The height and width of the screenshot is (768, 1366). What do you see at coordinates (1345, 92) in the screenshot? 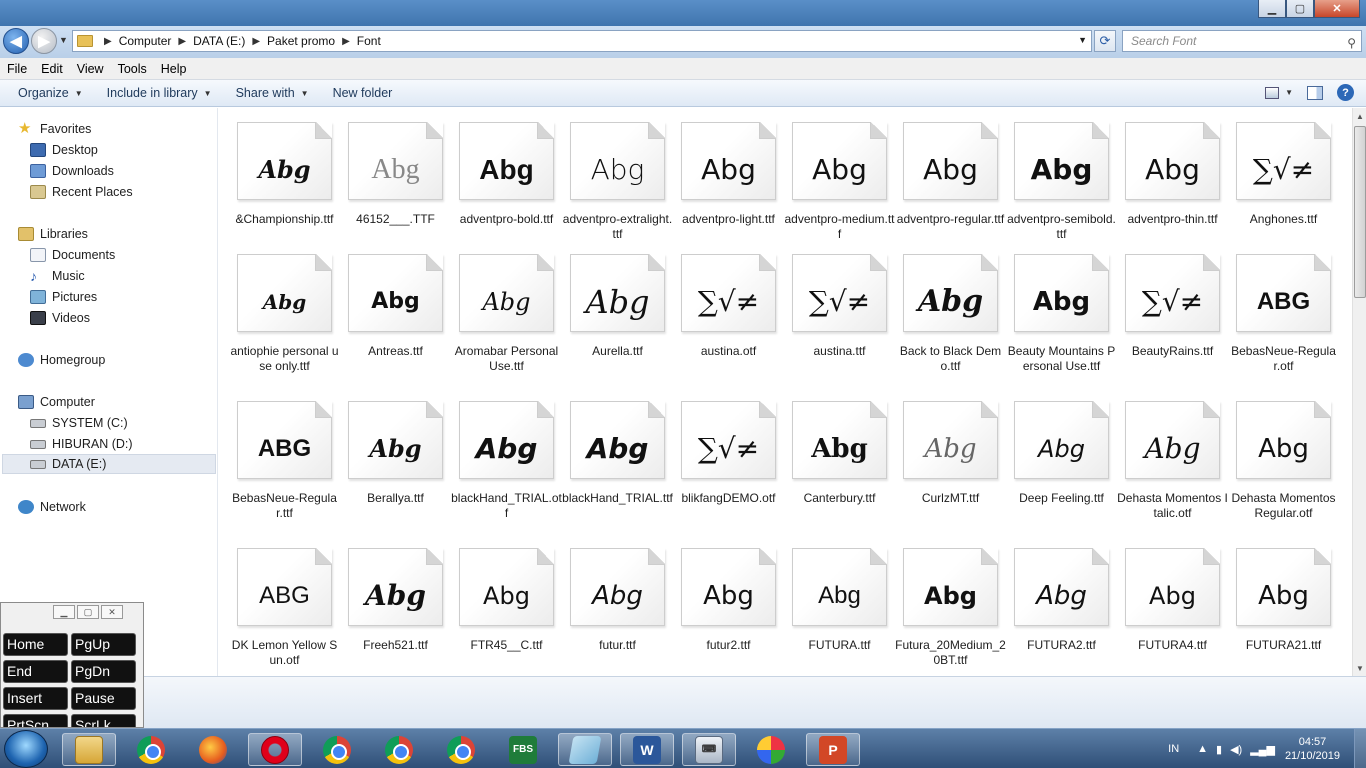
I see `help-icon: ?` at bounding box center [1345, 92].